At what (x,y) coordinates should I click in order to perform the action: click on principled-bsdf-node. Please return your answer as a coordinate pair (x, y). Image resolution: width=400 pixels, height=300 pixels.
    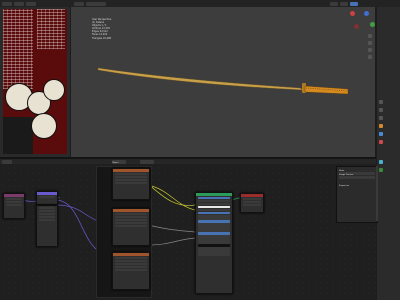
    Looking at the image, I should click on (214, 243).